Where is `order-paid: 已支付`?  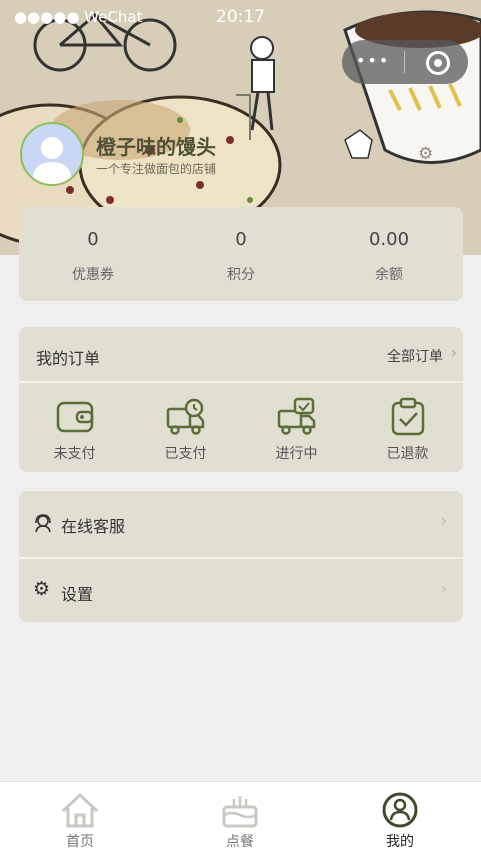
order-paid: 已支付 is located at coordinates (185, 430).